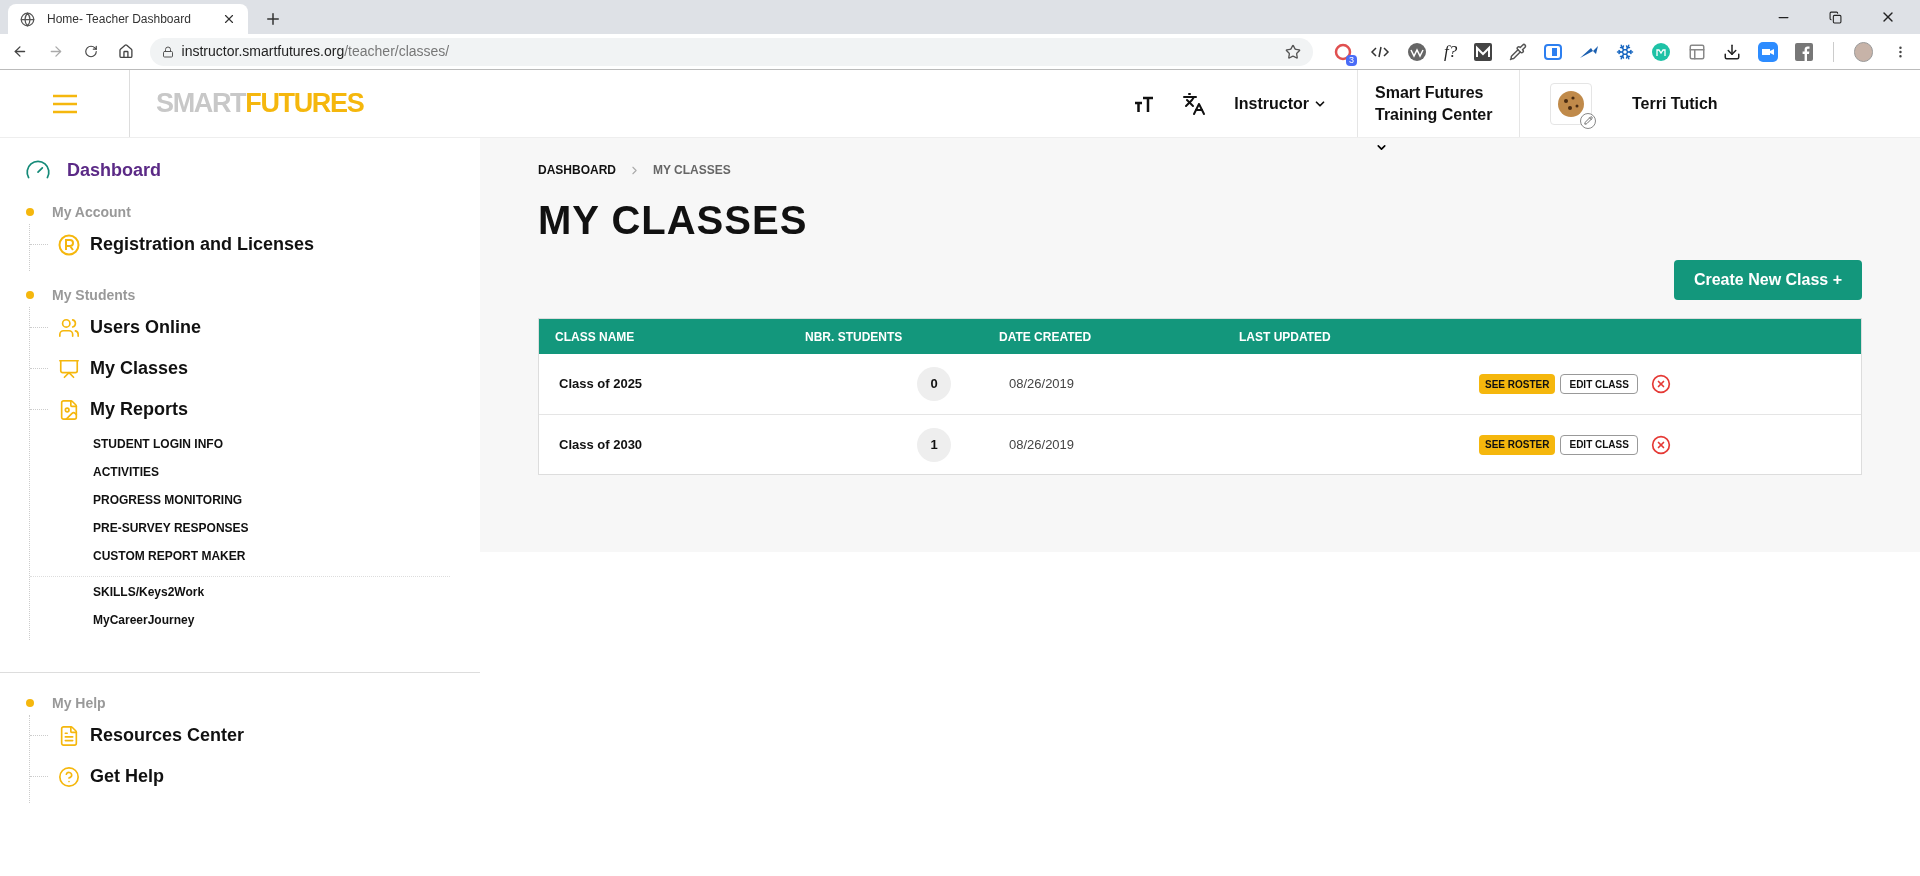 Image resolution: width=1920 pixels, height=876 pixels. I want to click on sub-item: STUDENT LOGIN INFO, so click(286, 444).